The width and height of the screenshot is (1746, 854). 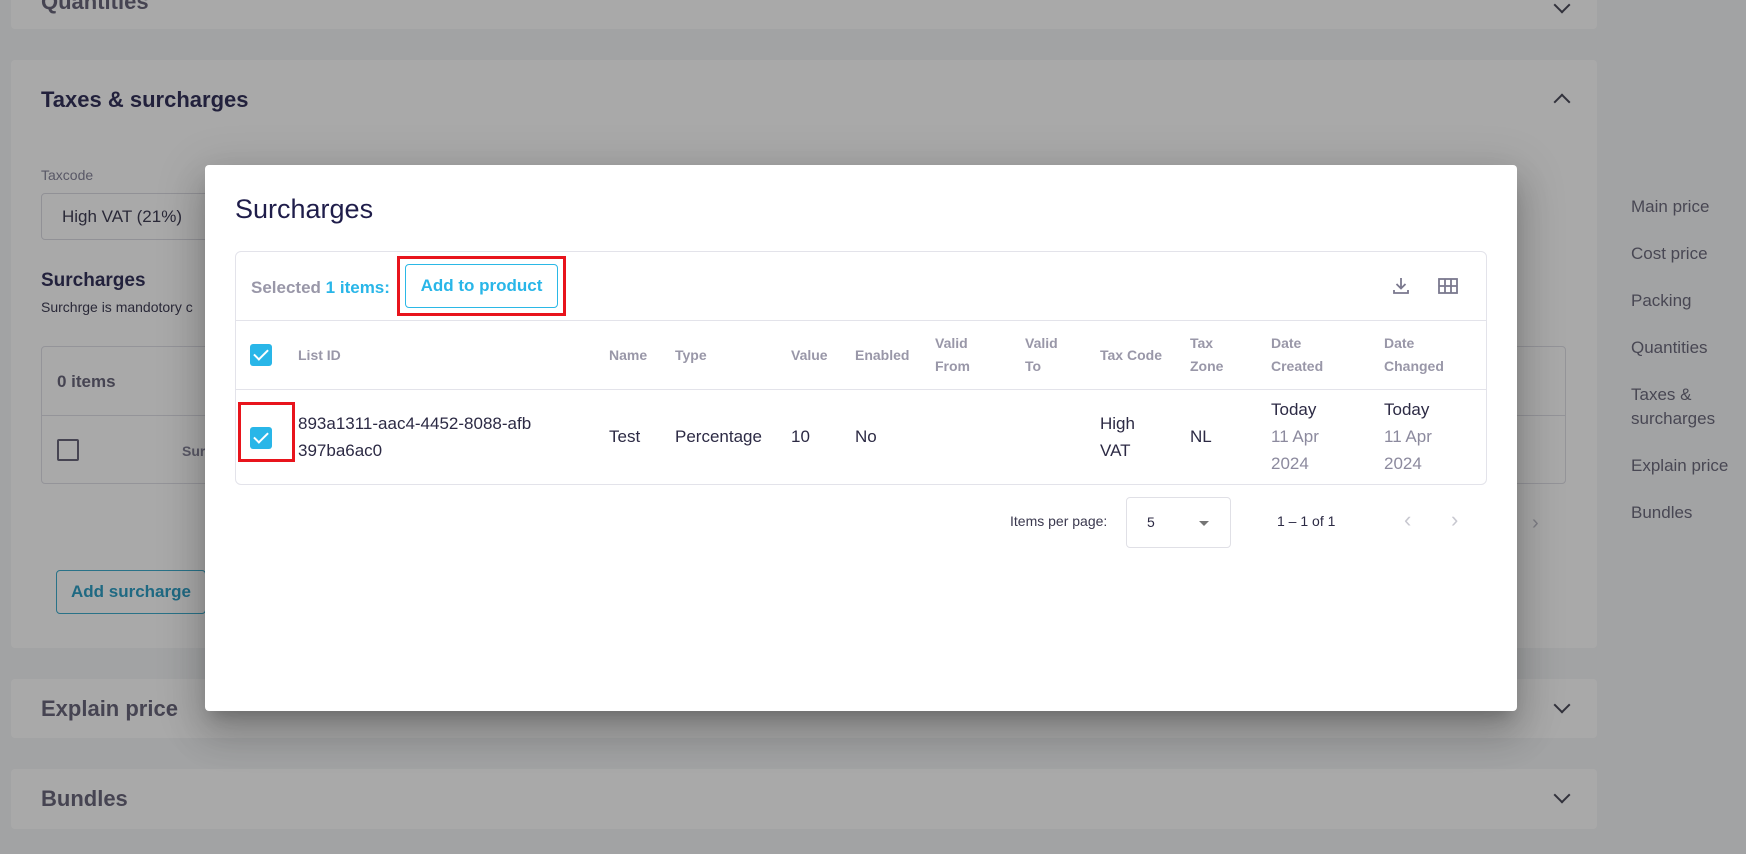 What do you see at coordinates (1419, 355) in the screenshot?
I see `col-date-changed: Date Changed` at bounding box center [1419, 355].